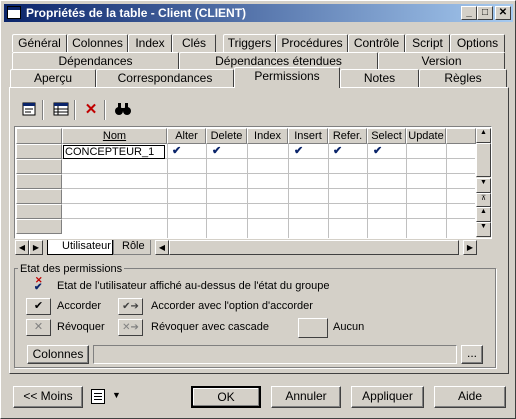 Image resolution: width=516 pixels, height=419 pixels. Describe the element at coordinates (308, 136) in the screenshot. I see `column-header-insert: Insert` at that location.